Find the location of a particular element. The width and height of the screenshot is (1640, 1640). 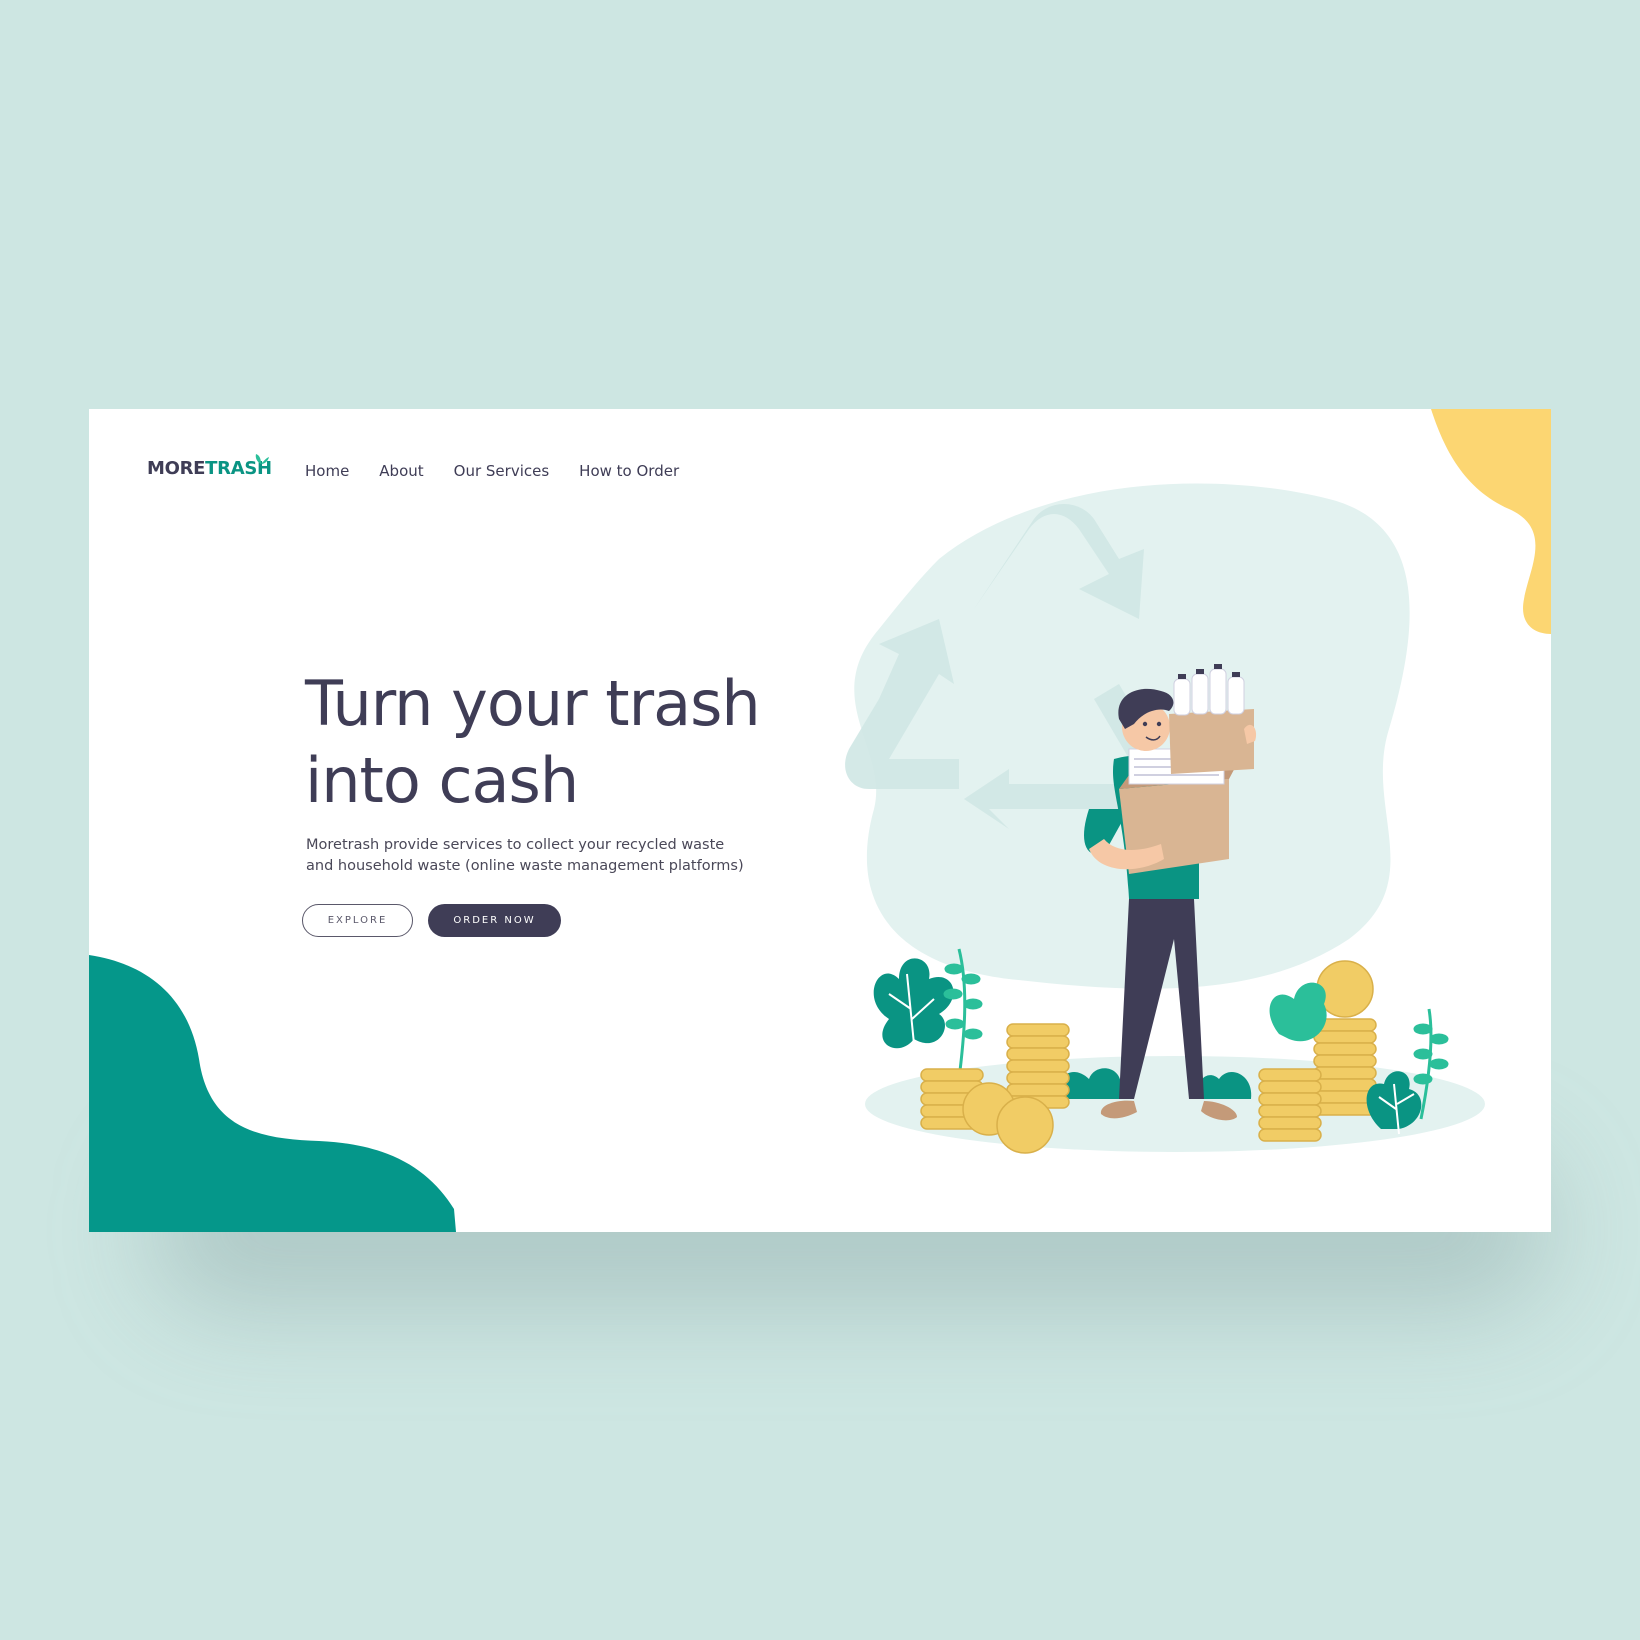

brand-logo: MORE TRASH is located at coordinates (209, 469).